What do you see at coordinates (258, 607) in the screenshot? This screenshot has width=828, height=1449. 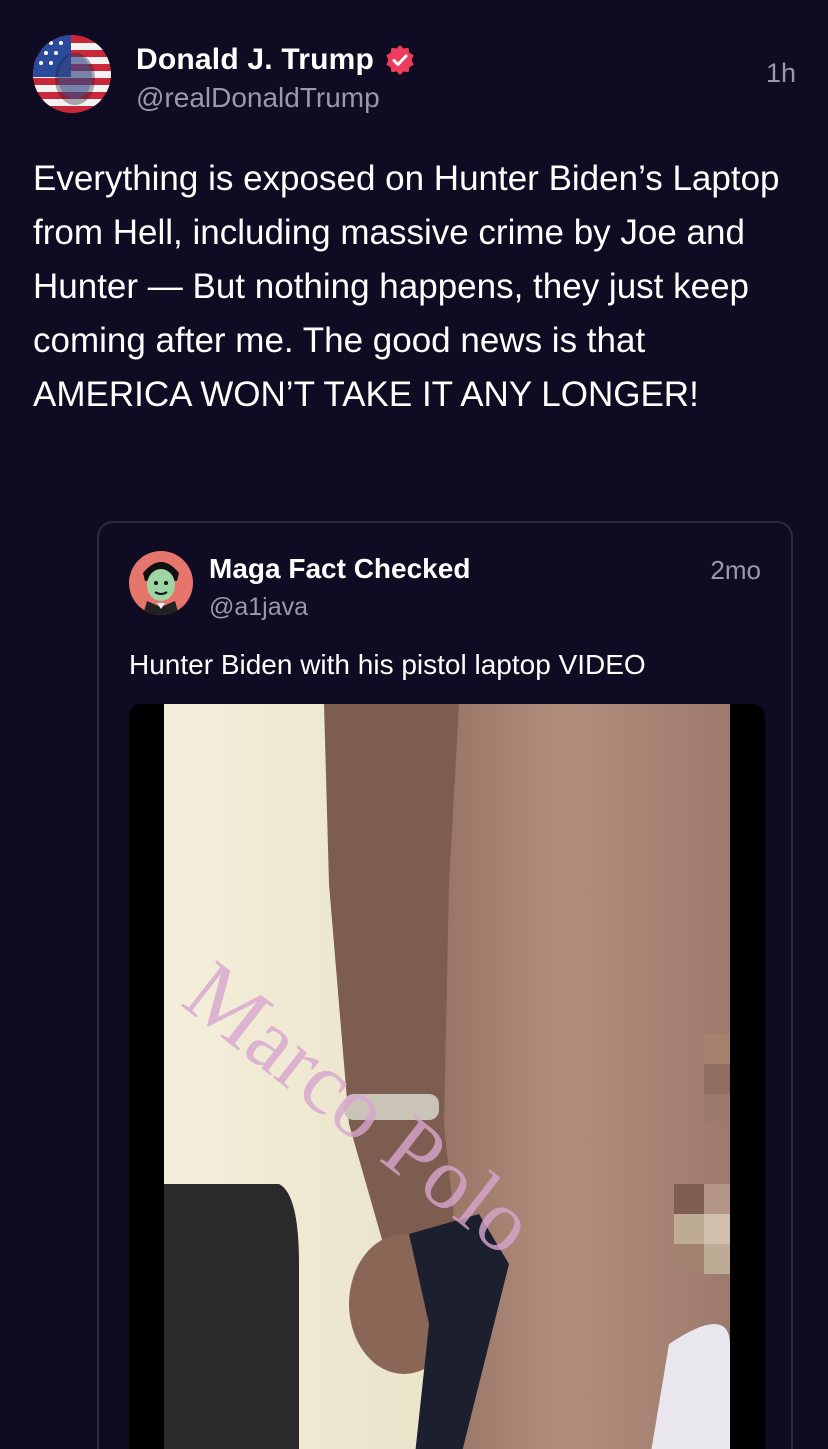 I see `quoted-author-handle: @a1java` at bounding box center [258, 607].